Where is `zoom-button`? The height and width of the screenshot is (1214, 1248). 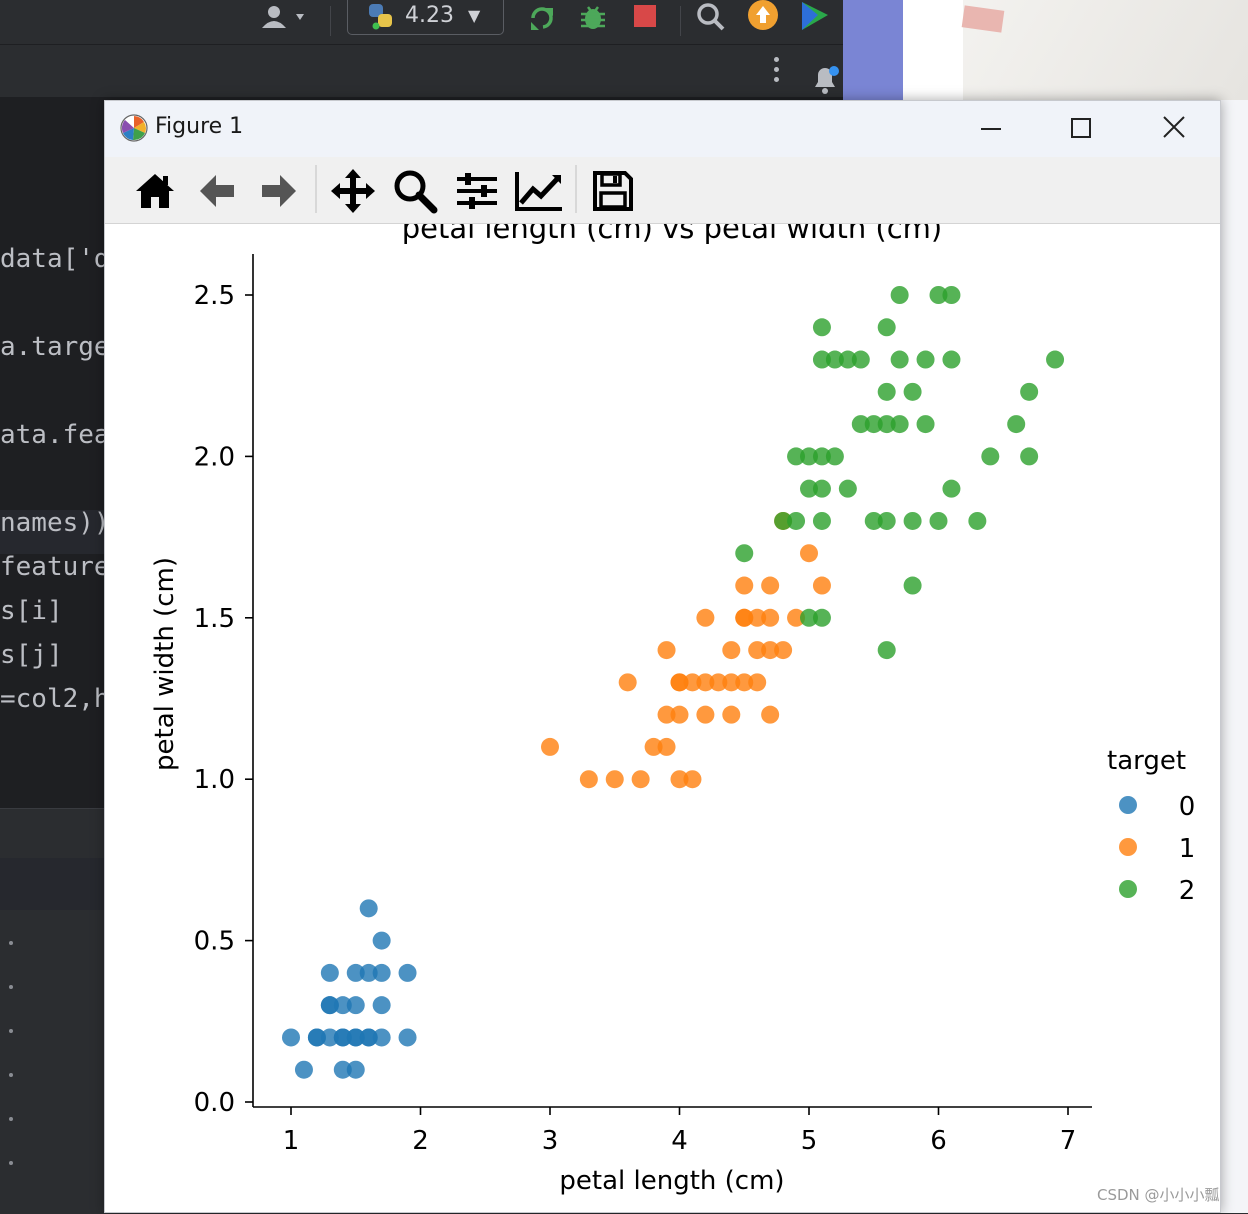
zoom-button is located at coordinates (415, 191).